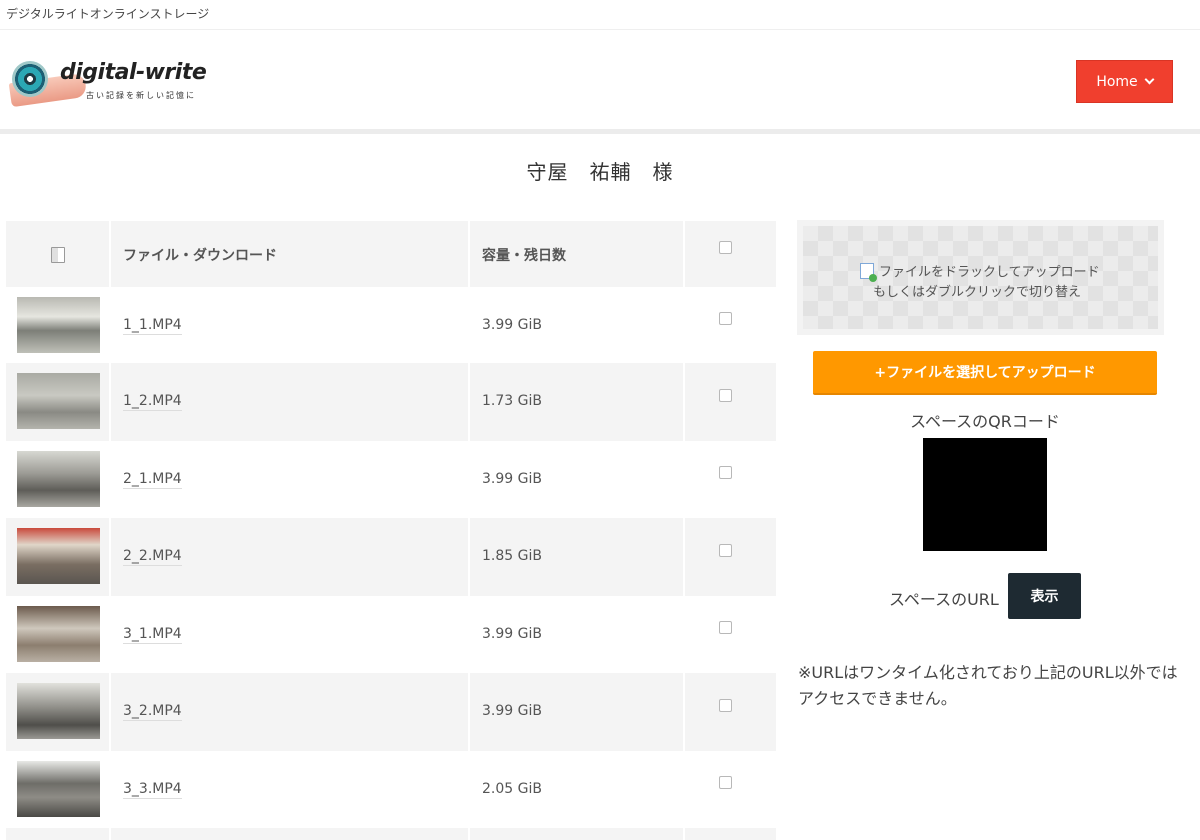  What do you see at coordinates (391, 325) in the screenshot?
I see `table-row: 1_1.MP4 3.99 GiB` at bounding box center [391, 325].